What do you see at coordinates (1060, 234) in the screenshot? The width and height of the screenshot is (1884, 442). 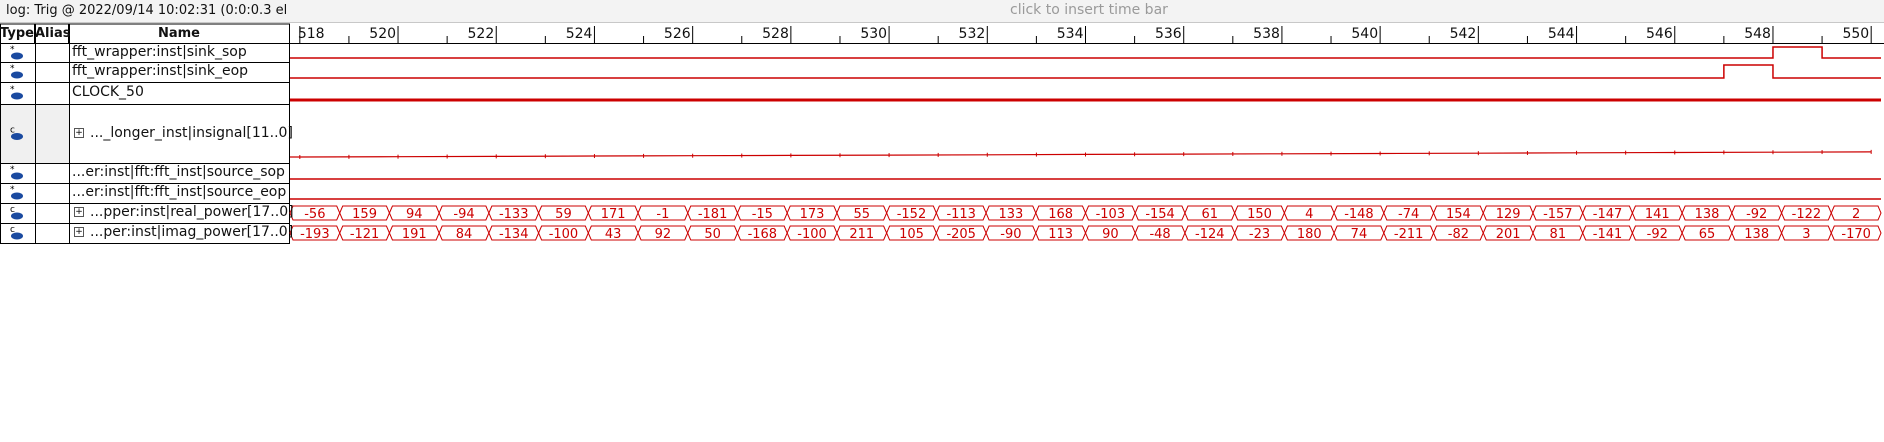 I see `imag-power-value: 113` at bounding box center [1060, 234].